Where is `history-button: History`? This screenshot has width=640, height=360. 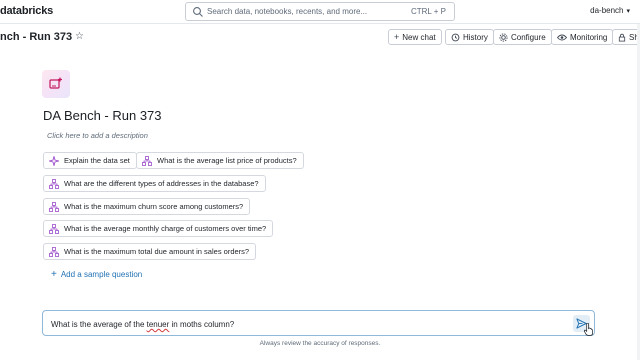
history-button: History is located at coordinates (469, 37).